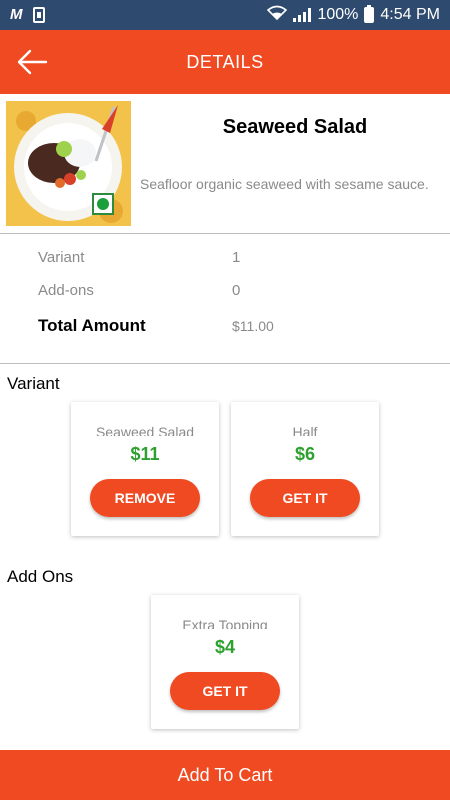  Describe the element at coordinates (295, 127) in the screenshot. I see `product-name: Seaweed Salad` at that location.